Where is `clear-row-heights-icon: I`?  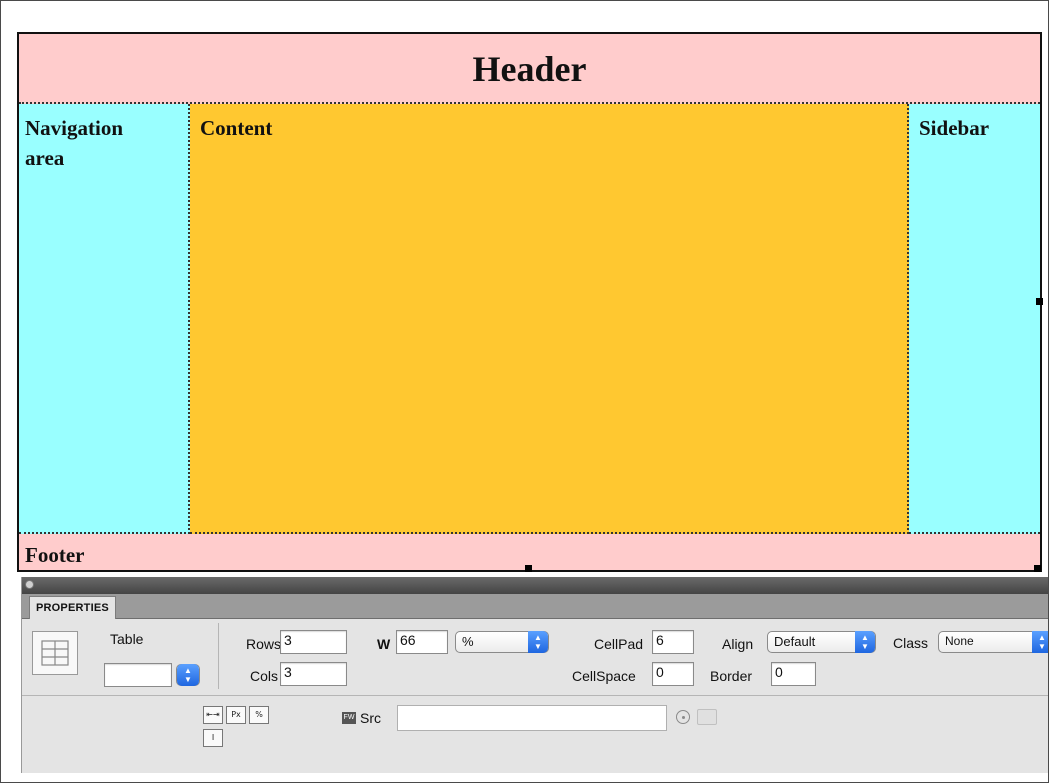 clear-row-heights-icon: I is located at coordinates (213, 738).